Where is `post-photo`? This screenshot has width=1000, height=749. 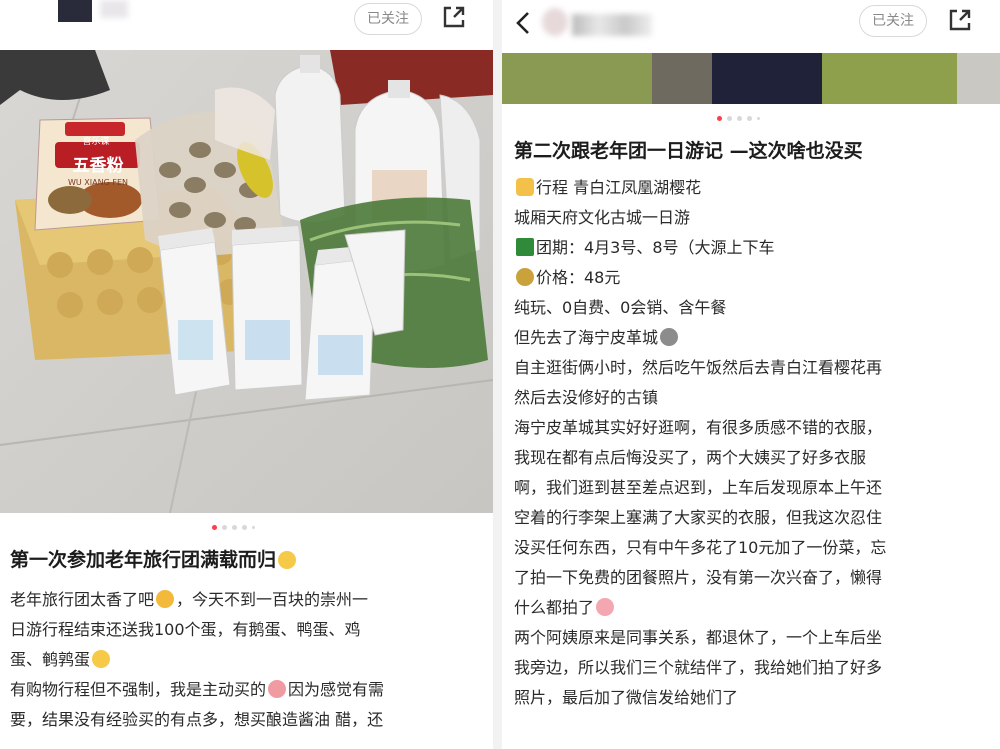 post-photo is located at coordinates (751, 78).